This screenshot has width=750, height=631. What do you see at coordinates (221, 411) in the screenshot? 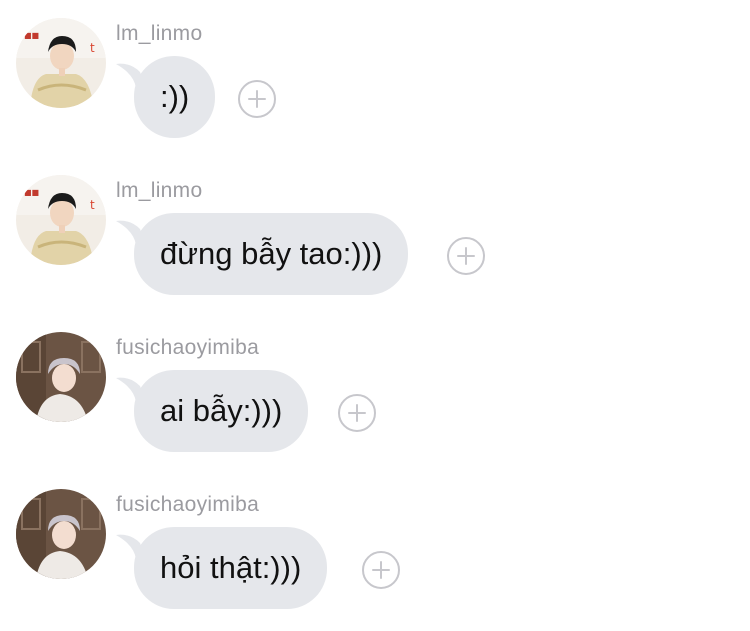
I see `message-bubble: ai bẫy:)))` at bounding box center [221, 411].